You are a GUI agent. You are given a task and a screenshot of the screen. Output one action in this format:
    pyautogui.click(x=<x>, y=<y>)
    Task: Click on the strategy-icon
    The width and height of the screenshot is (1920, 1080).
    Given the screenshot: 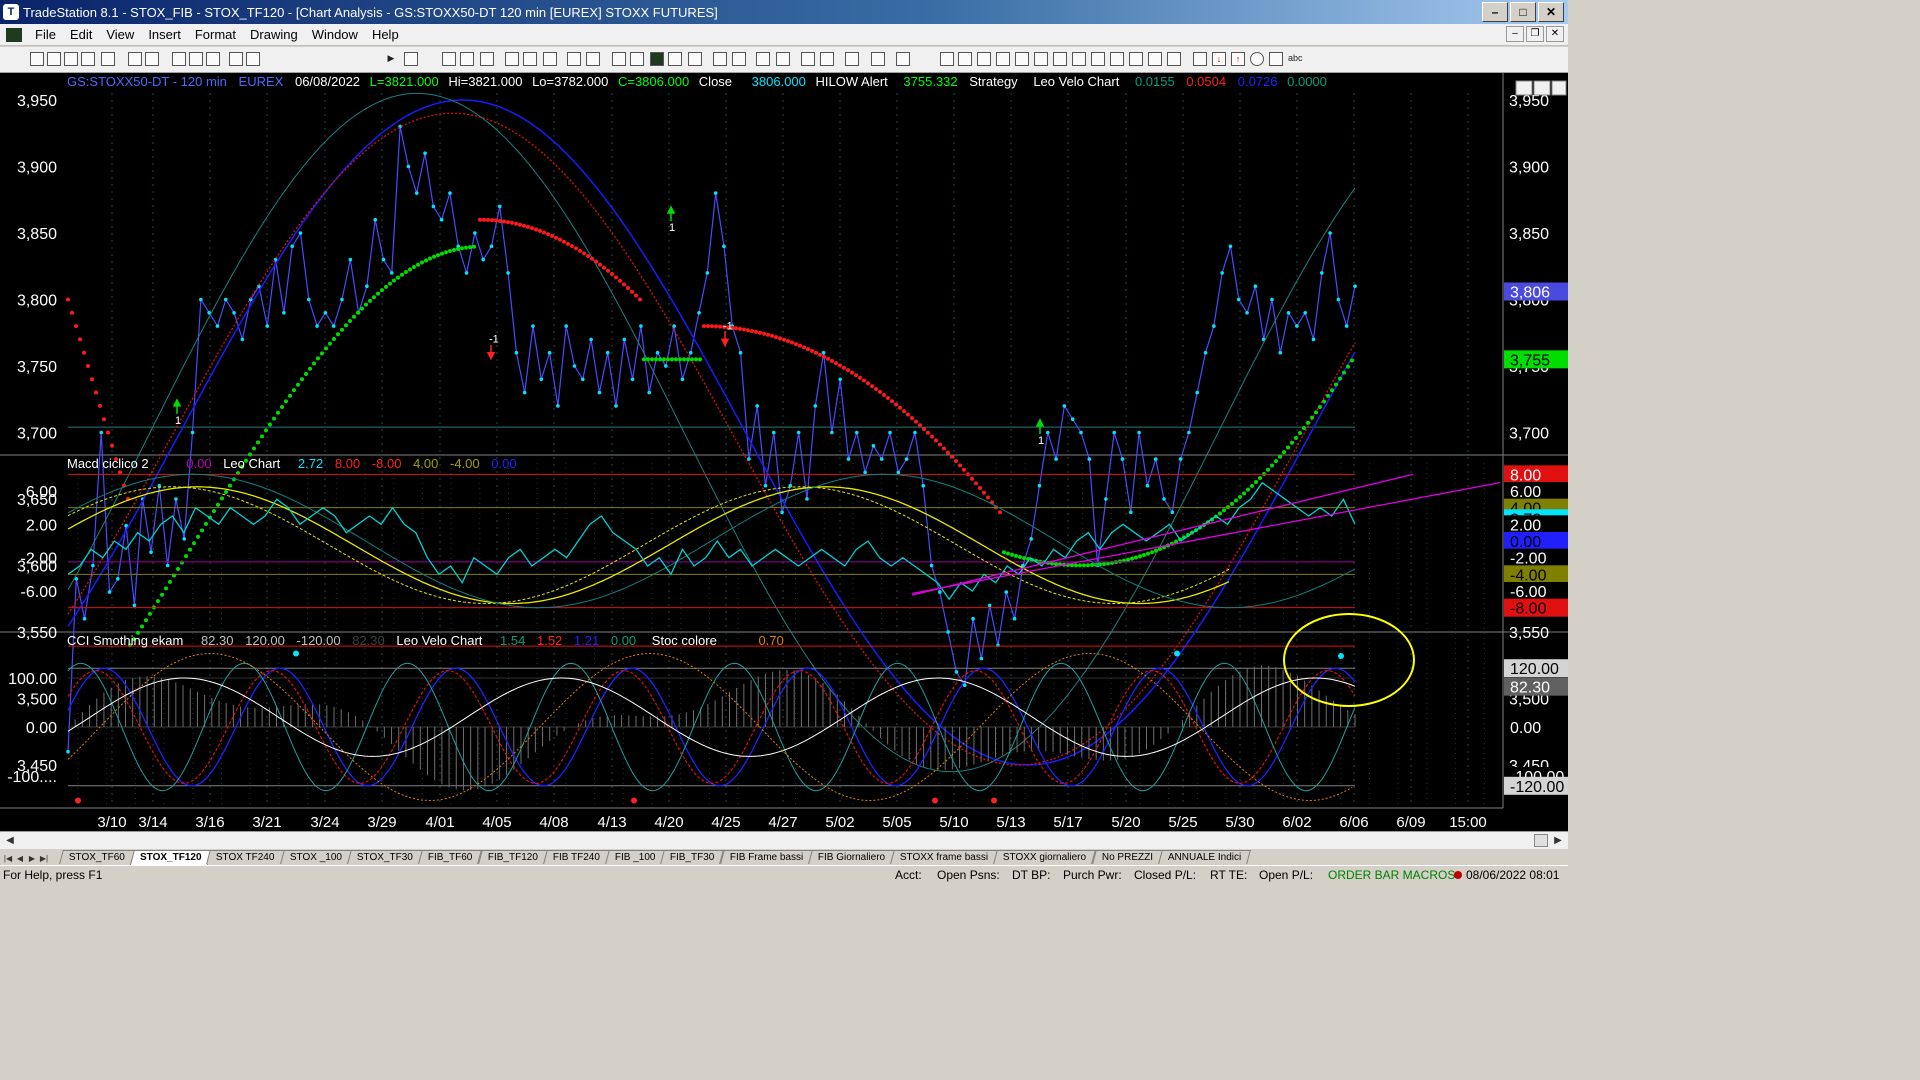 What is the action you would take?
    pyautogui.click(x=236, y=59)
    